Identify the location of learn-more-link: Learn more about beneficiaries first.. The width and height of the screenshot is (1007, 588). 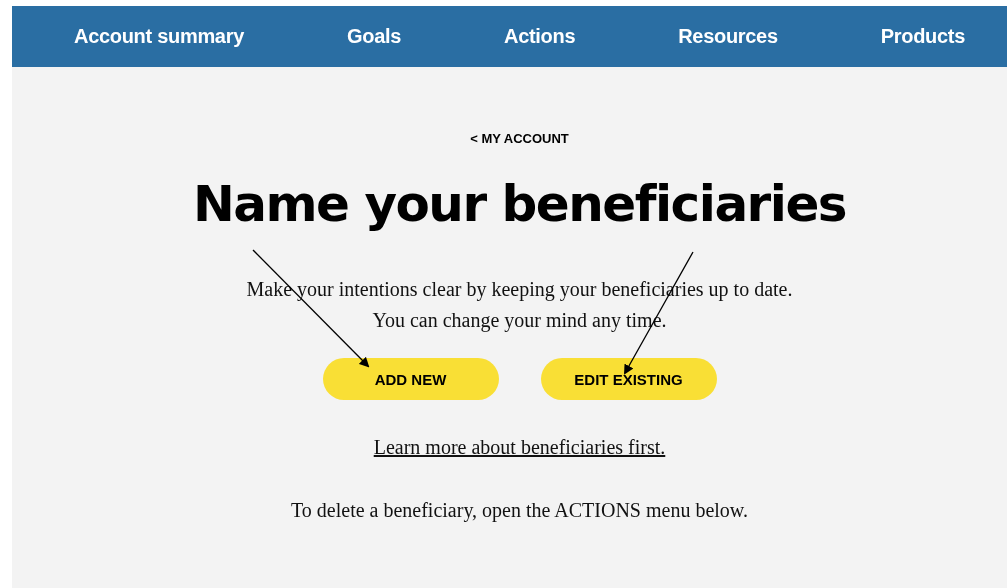
(519, 447).